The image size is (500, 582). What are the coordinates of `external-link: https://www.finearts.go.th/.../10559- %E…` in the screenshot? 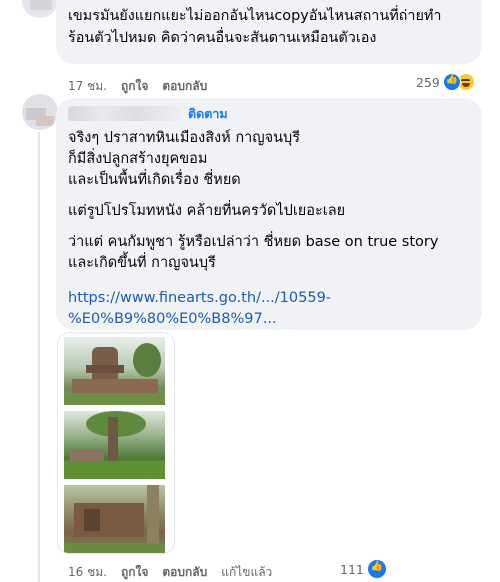 It's located at (269, 309).